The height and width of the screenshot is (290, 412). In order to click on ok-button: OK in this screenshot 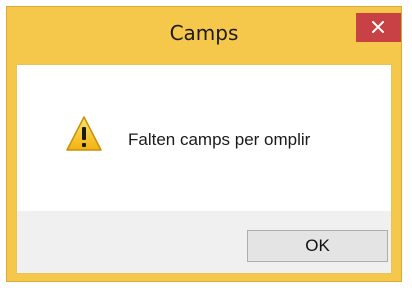, I will do `click(317, 246)`.